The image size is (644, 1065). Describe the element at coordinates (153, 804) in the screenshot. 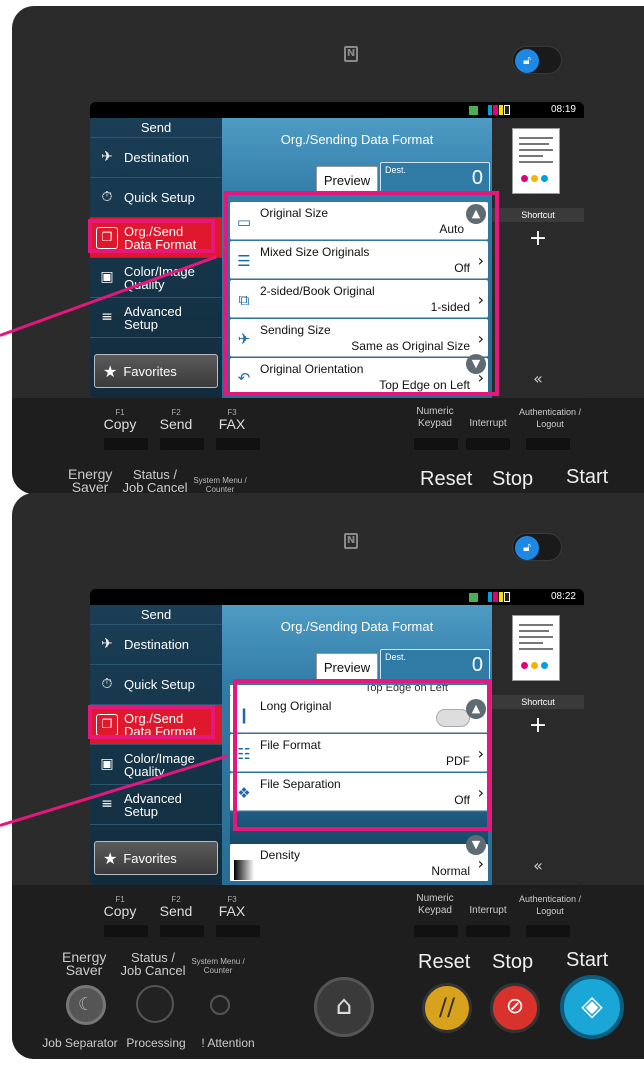

I see `menu-item-label: Advanced Setup` at that location.